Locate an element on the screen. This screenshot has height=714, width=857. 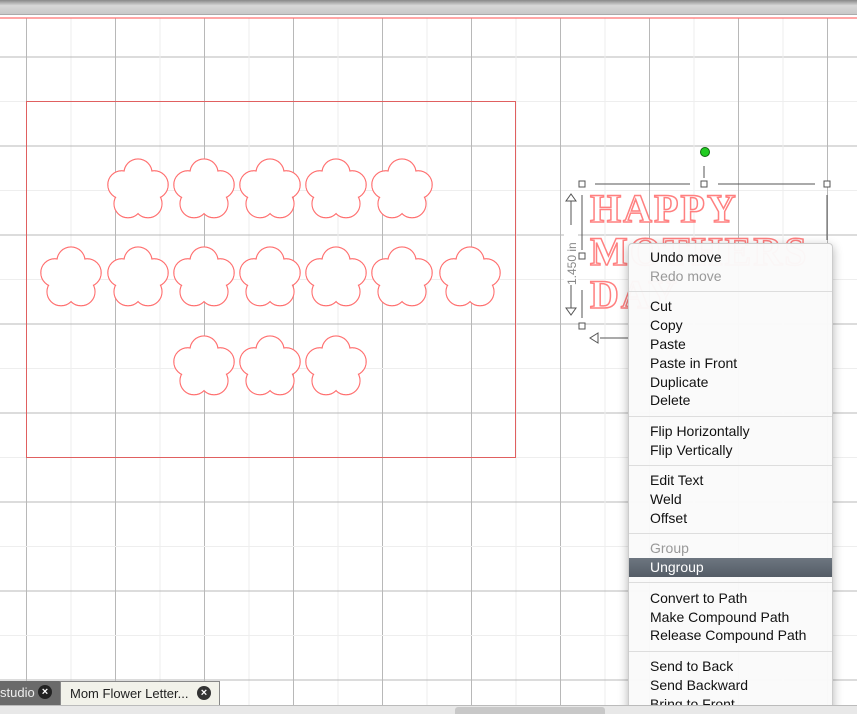
document-tabs: studio × Mom Flower Letter... × is located at coordinates (115, 693).